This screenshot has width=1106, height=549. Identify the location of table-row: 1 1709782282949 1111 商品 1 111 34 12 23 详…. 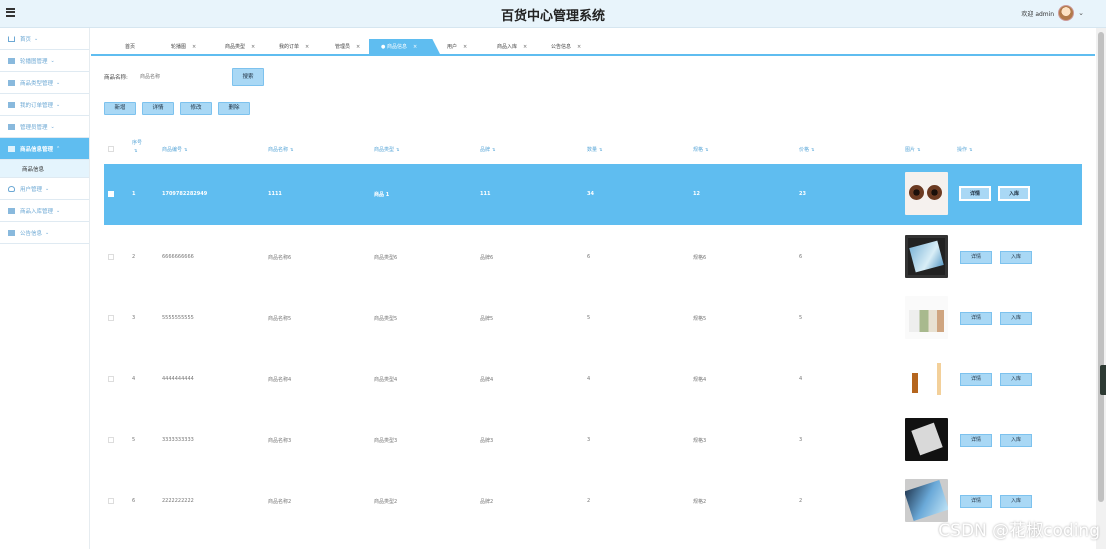
(593, 194).